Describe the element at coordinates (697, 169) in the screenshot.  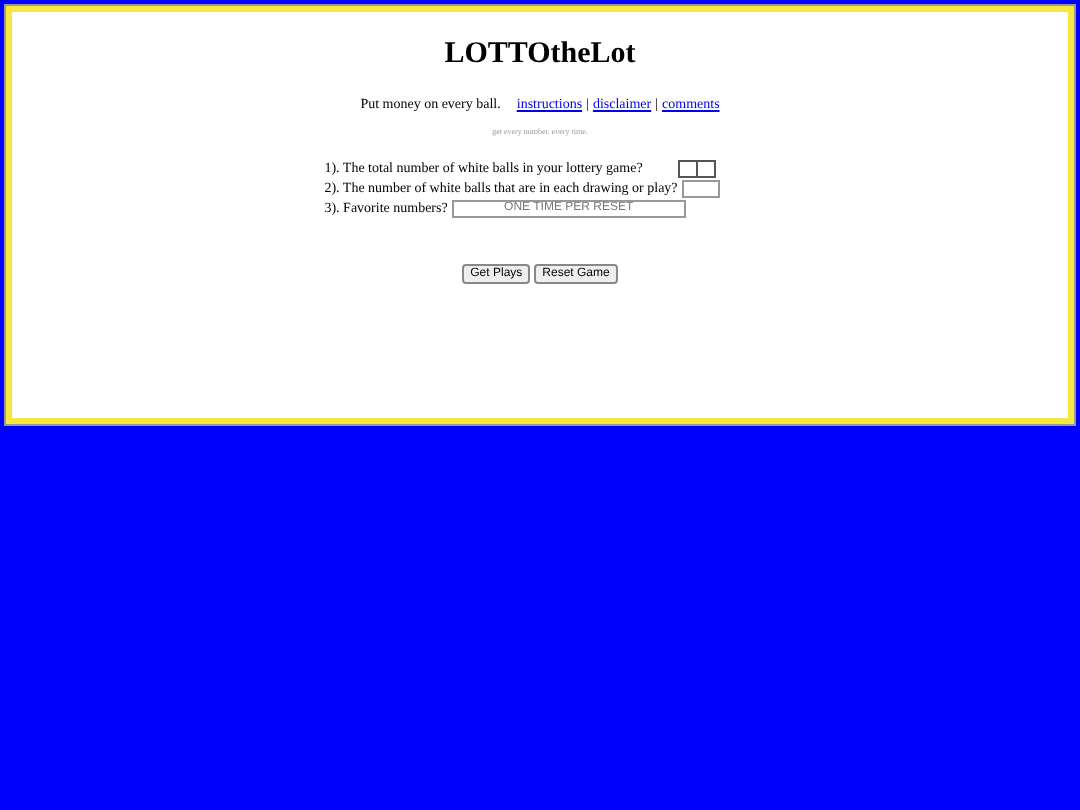
I see `select-field` at that location.